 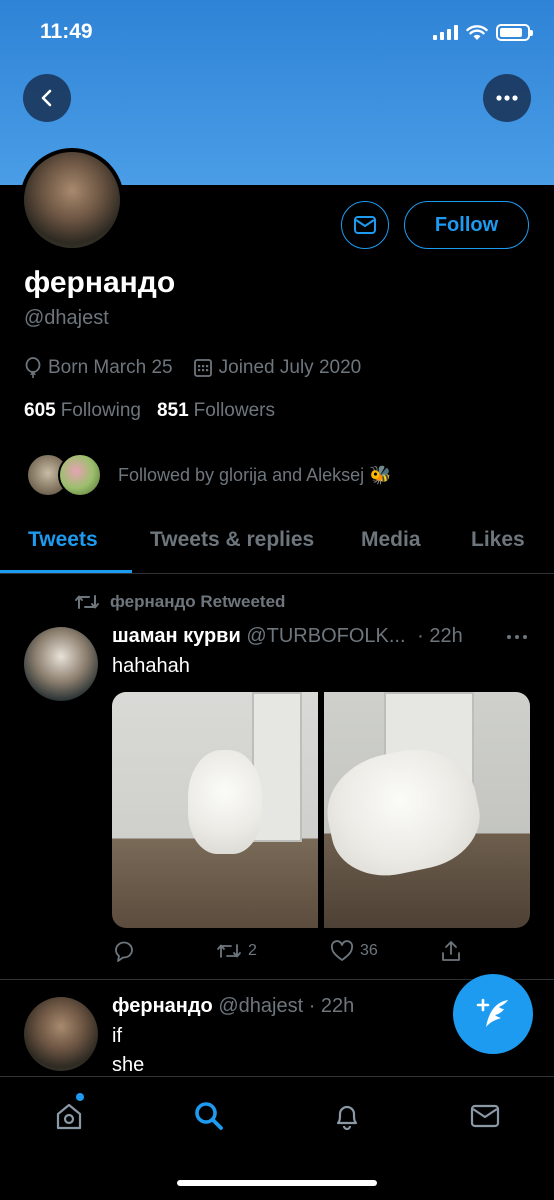 What do you see at coordinates (151, 666) in the screenshot?
I see `tweet-text: hahahah` at bounding box center [151, 666].